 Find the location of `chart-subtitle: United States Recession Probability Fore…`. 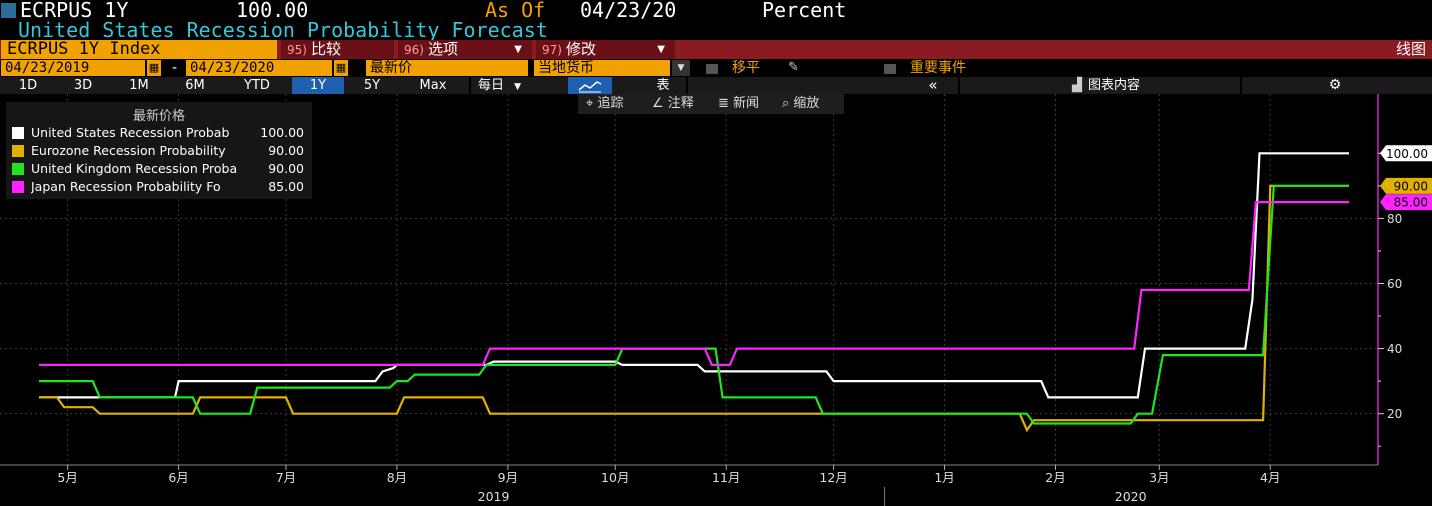

chart-subtitle: United States Recession Probability Fore… is located at coordinates (283, 30).